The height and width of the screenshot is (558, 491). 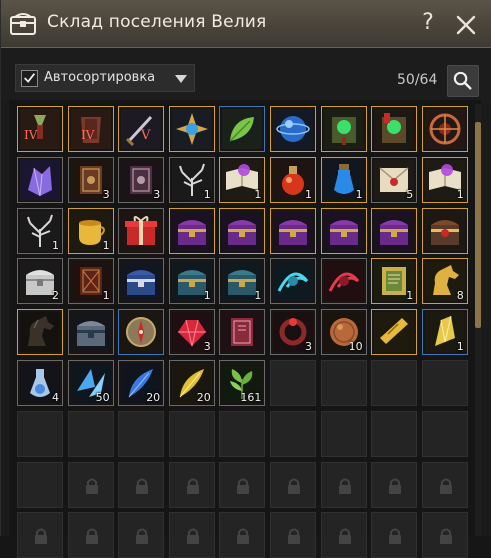 I want to click on item-slot: 10, so click(x=343, y=332).